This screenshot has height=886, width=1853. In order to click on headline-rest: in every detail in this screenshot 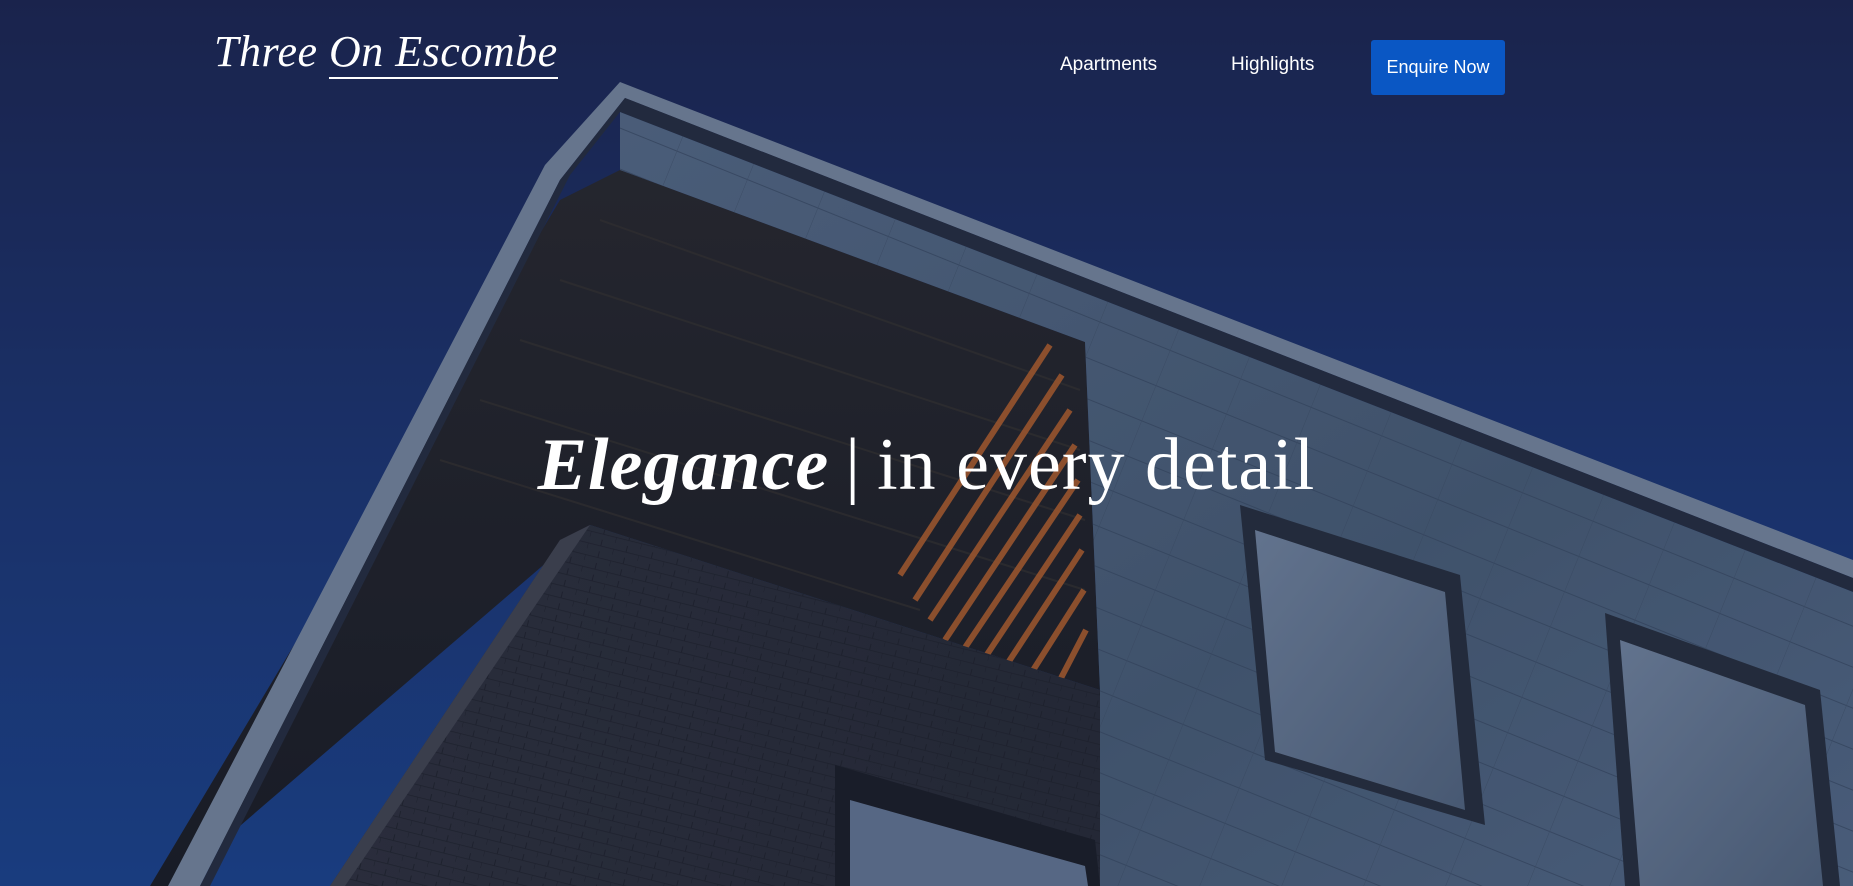, I will do `click(1096, 465)`.